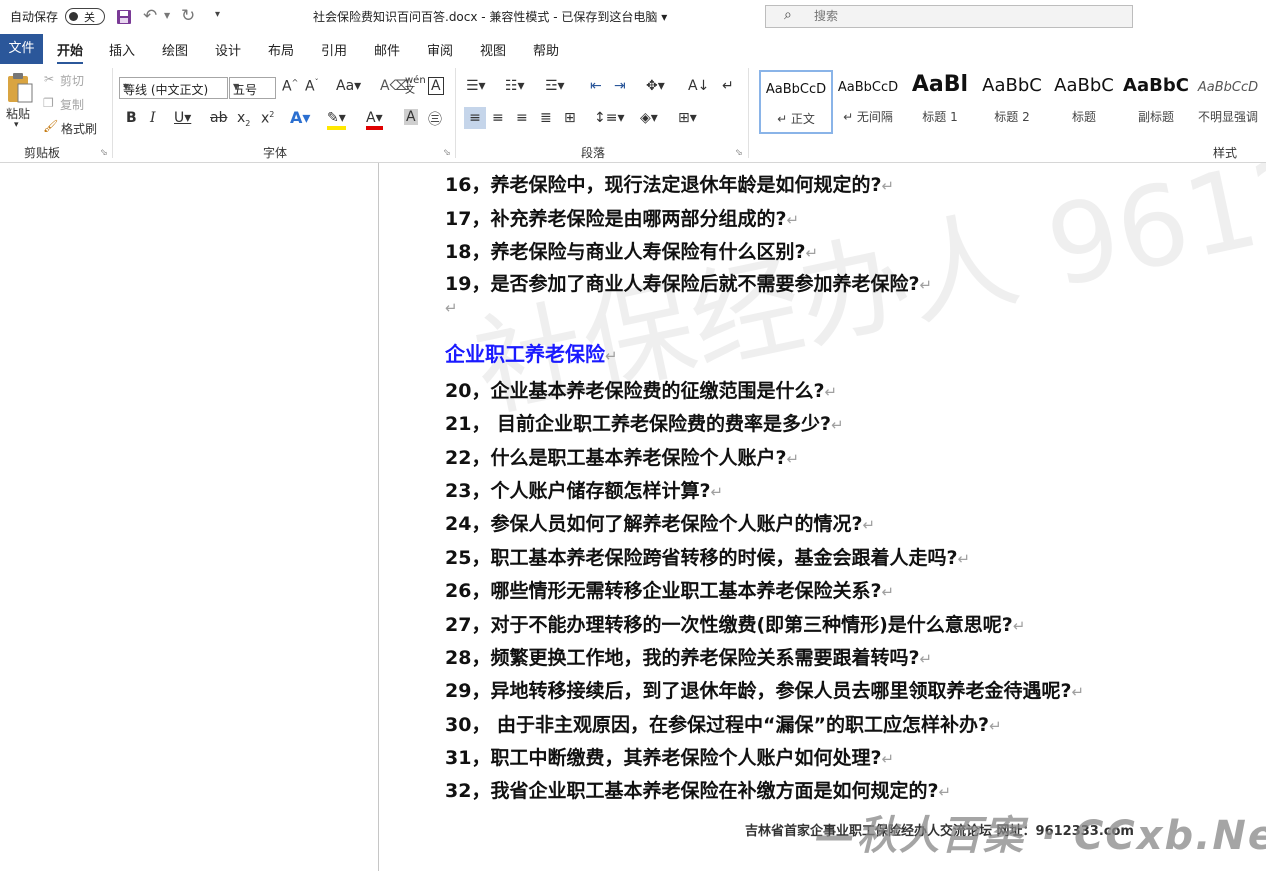 Image resolution: width=1266 pixels, height=871 pixels. Describe the element at coordinates (493, 49) in the screenshot. I see `tab-view: 视图` at that location.